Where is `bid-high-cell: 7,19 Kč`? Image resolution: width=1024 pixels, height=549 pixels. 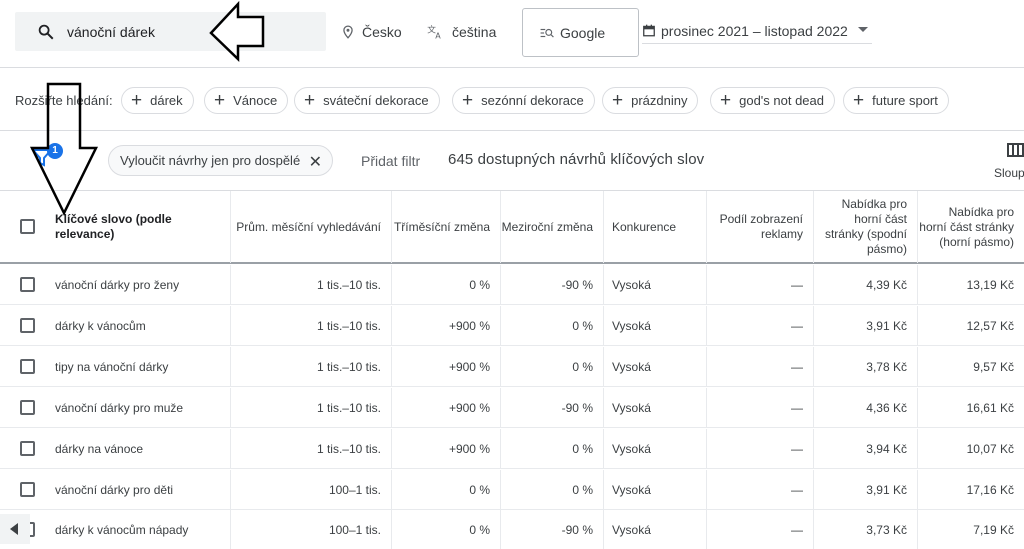 bid-high-cell: 7,19 Kč is located at coordinates (993, 530).